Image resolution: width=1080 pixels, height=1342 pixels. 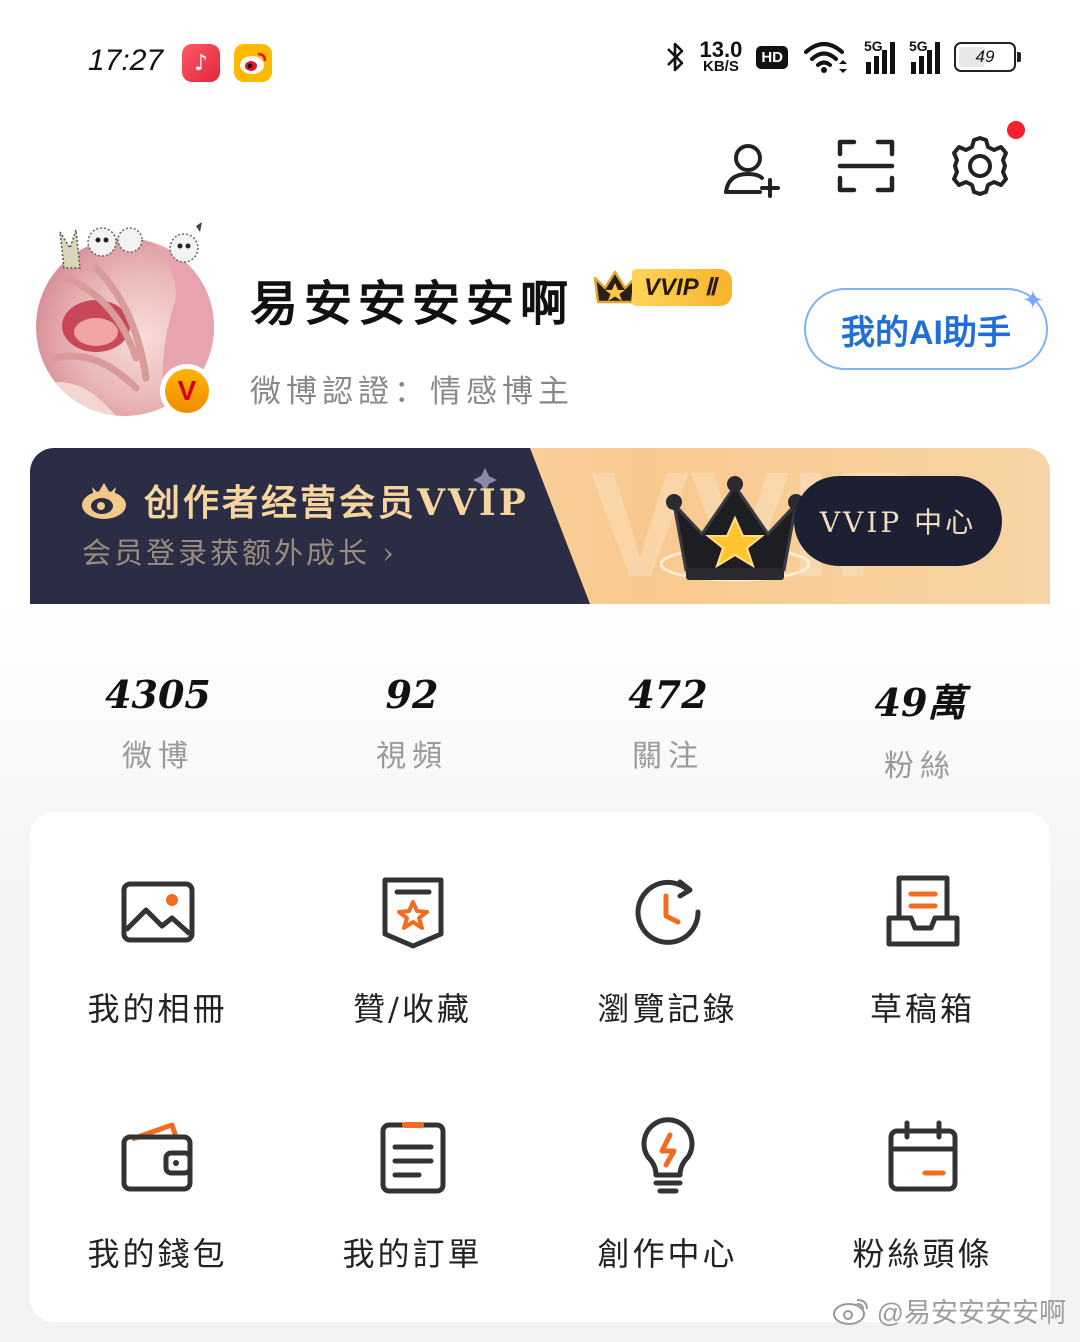 I want to click on stat-following: 472 關注, so click(x=668, y=723).